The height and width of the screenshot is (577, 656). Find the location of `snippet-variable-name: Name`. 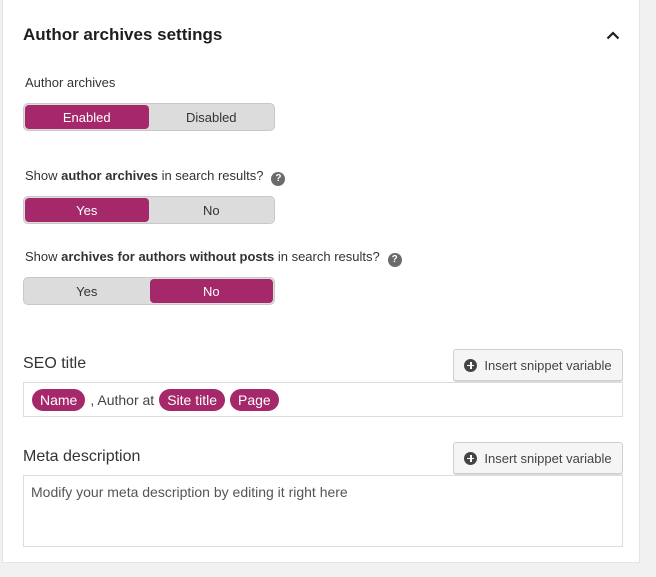

snippet-variable-name: Name is located at coordinates (59, 399).